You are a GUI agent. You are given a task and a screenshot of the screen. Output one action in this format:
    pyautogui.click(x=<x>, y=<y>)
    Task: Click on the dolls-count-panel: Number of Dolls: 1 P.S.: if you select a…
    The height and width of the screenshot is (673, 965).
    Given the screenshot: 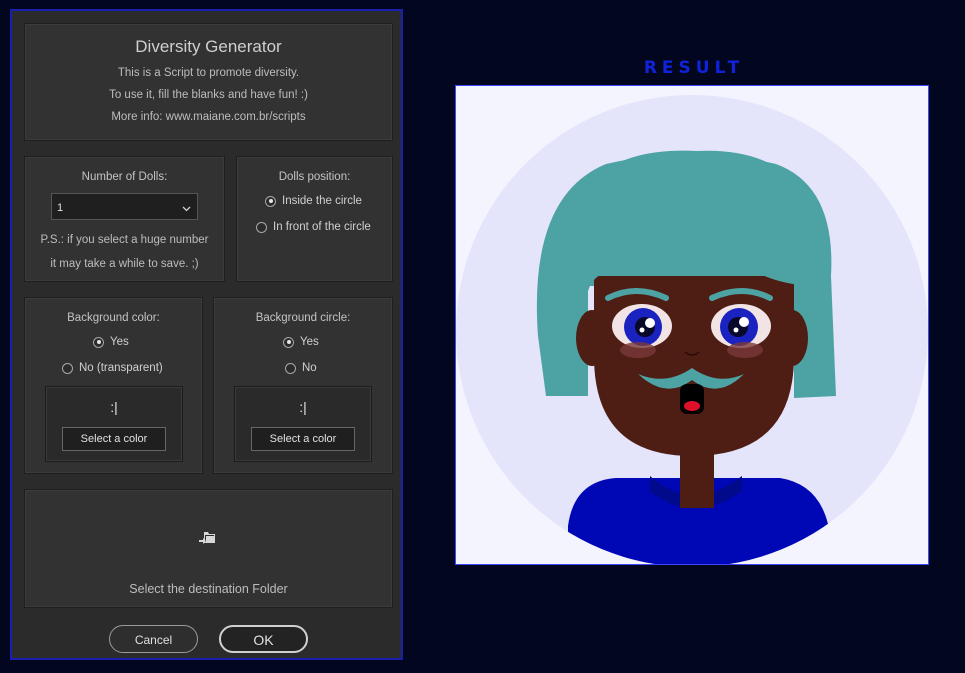 What is the action you would take?
    pyautogui.click(x=124, y=219)
    